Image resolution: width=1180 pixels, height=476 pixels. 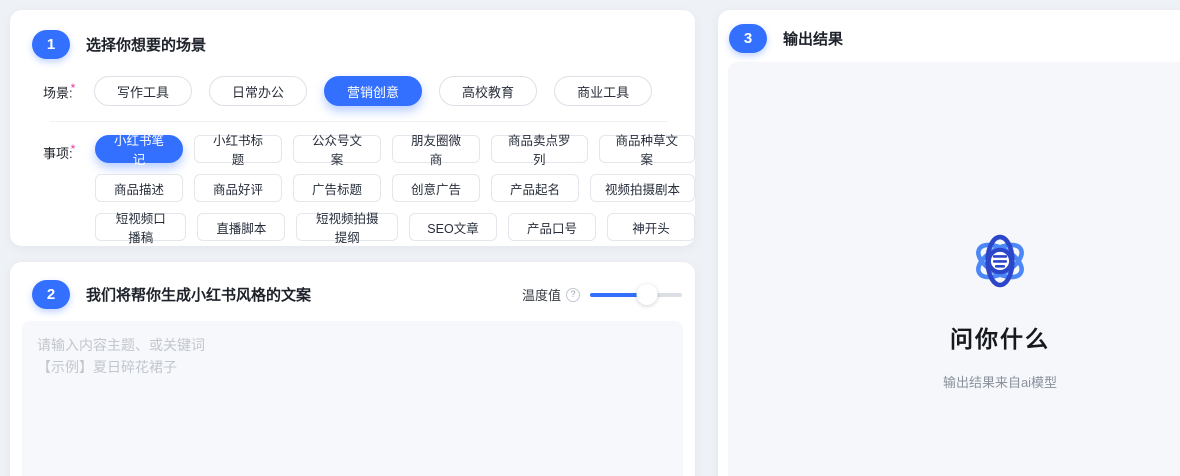 What do you see at coordinates (141, 228) in the screenshot?
I see `item-button-short-video-voiceover: 短视频口播稿` at bounding box center [141, 228].